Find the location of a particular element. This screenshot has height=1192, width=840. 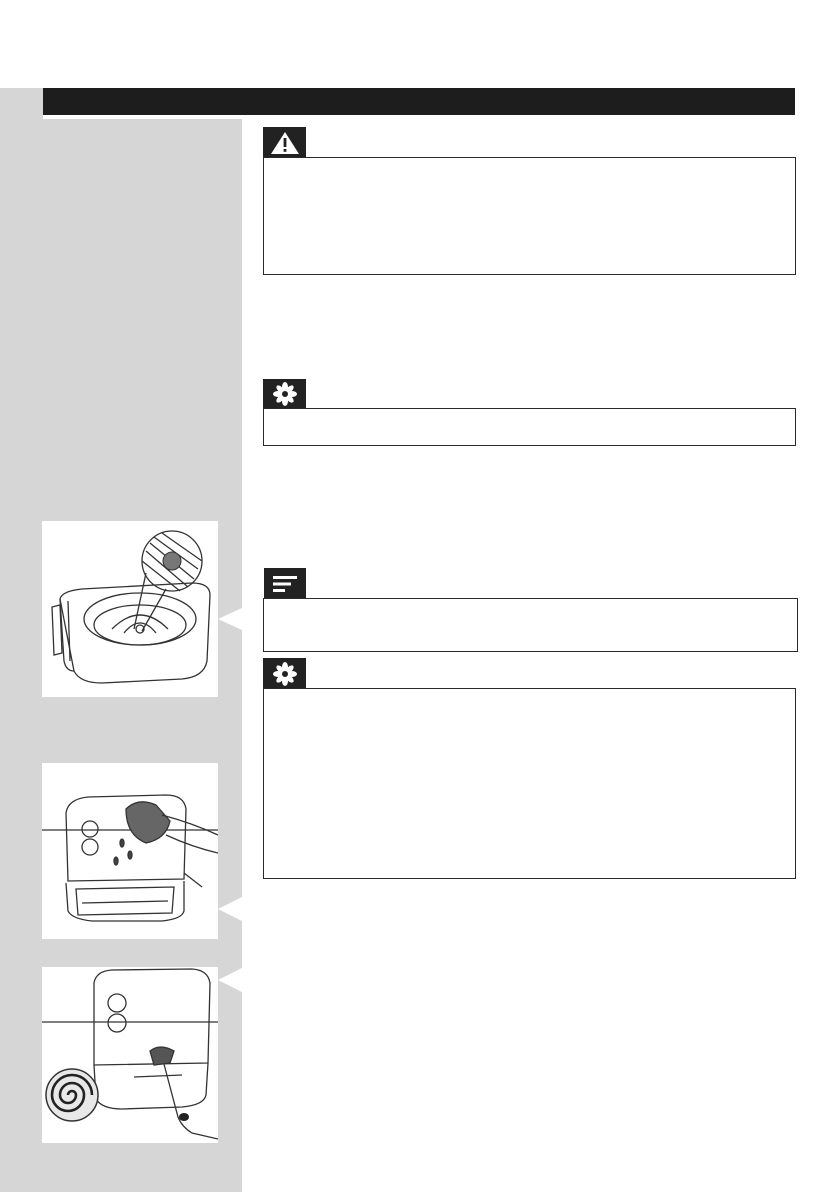

brush-heating-coil-illustration is located at coordinates (130, 1055).